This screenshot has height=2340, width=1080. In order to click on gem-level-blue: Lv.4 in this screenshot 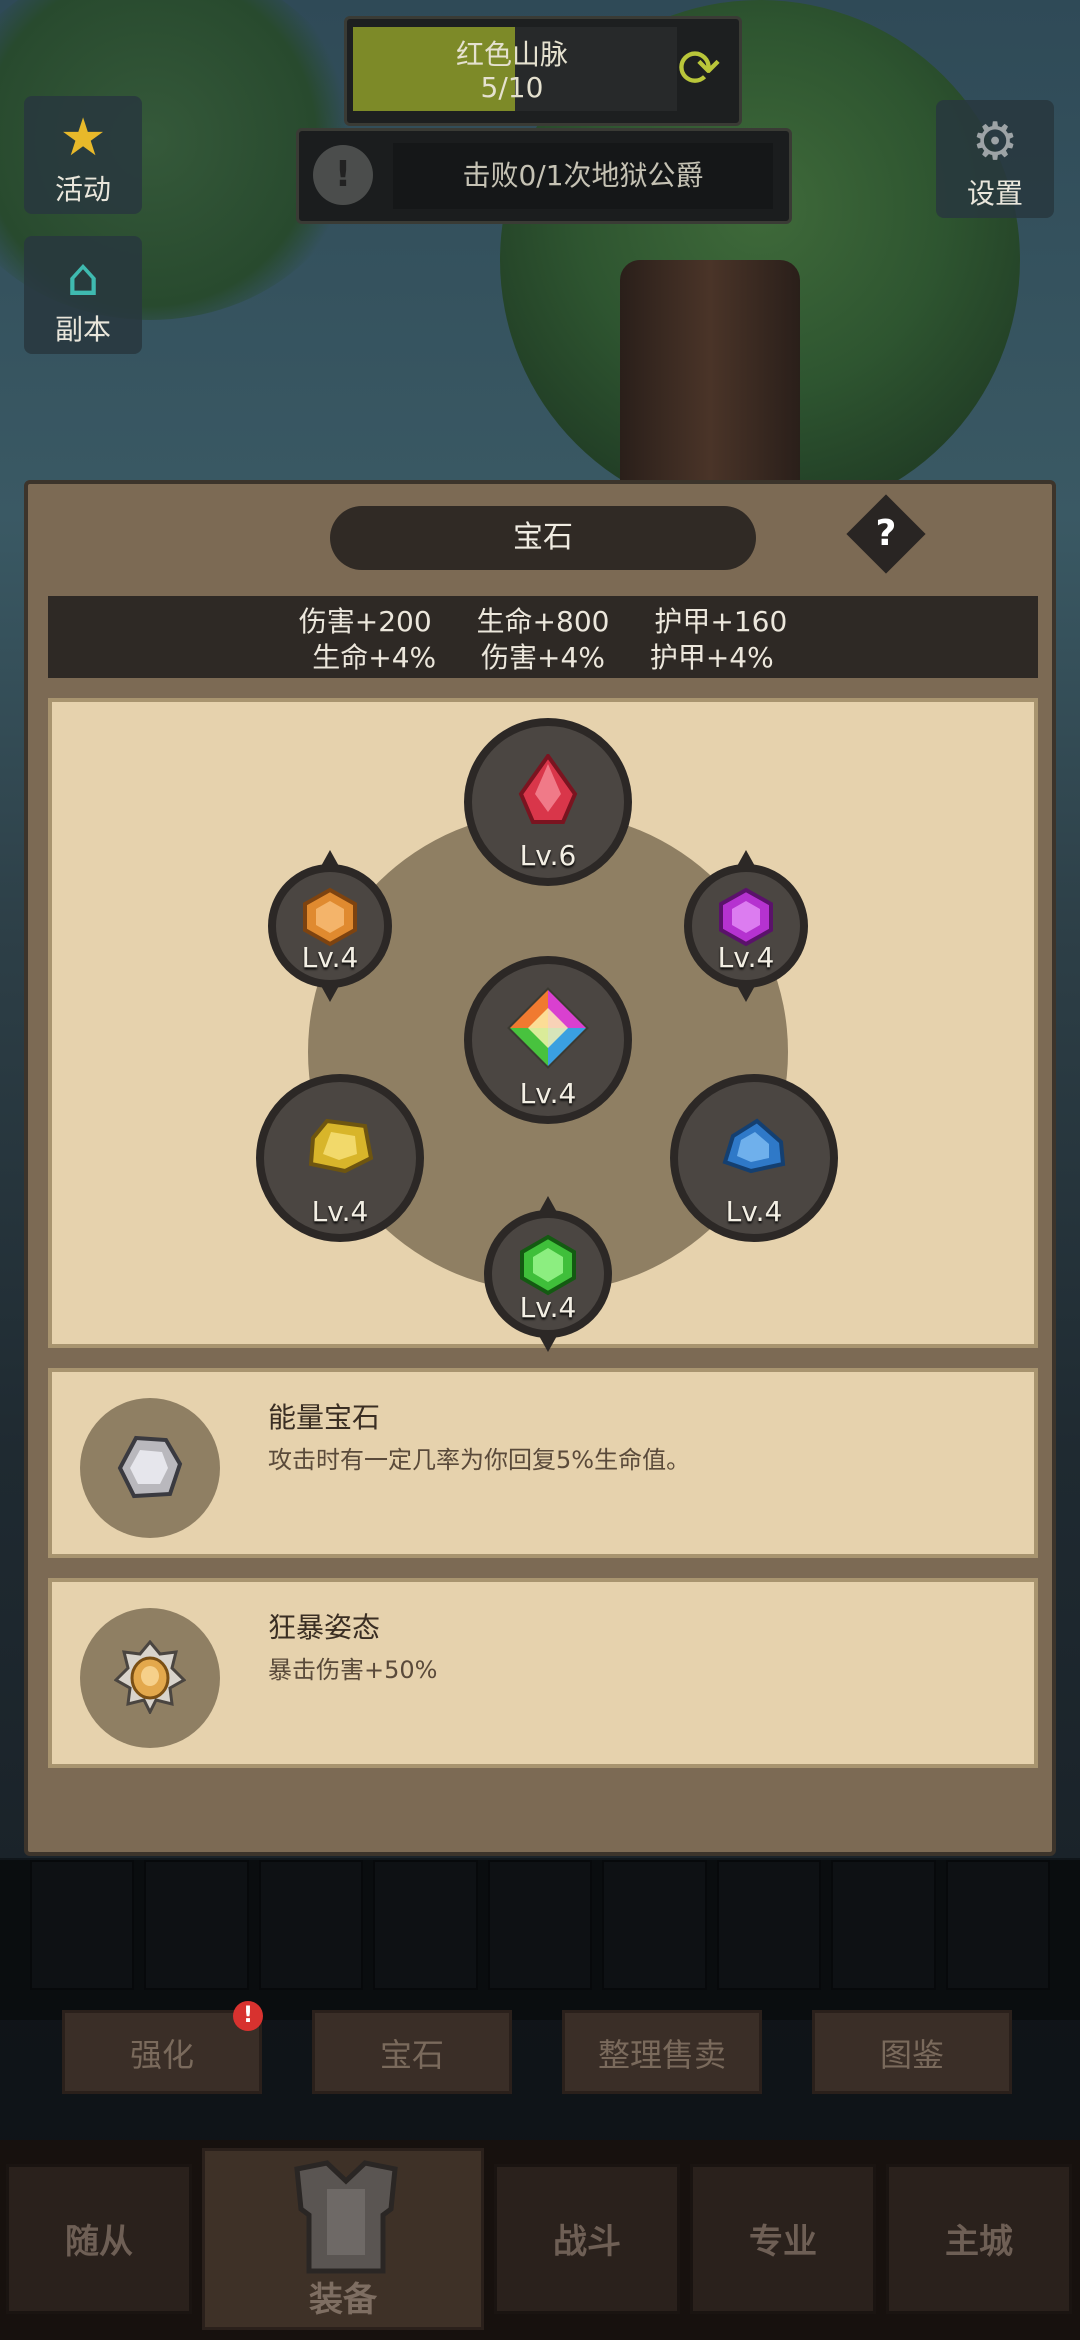, I will do `click(754, 1211)`.